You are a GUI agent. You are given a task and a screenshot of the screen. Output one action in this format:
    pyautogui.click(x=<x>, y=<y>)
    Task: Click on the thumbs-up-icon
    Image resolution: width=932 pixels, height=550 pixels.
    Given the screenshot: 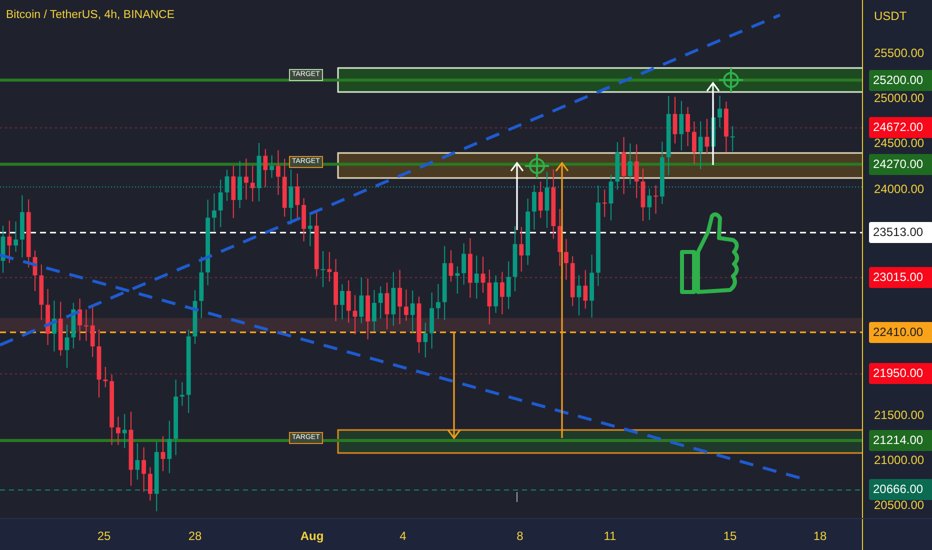 What is the action you would take?
    pyautogui.click(x=709, y=253)
    